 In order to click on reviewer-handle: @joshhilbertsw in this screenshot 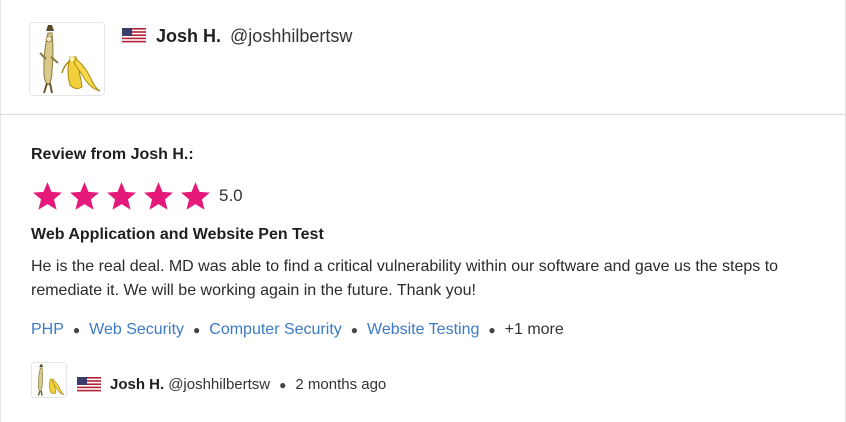, I will do `click(291, 36)`.